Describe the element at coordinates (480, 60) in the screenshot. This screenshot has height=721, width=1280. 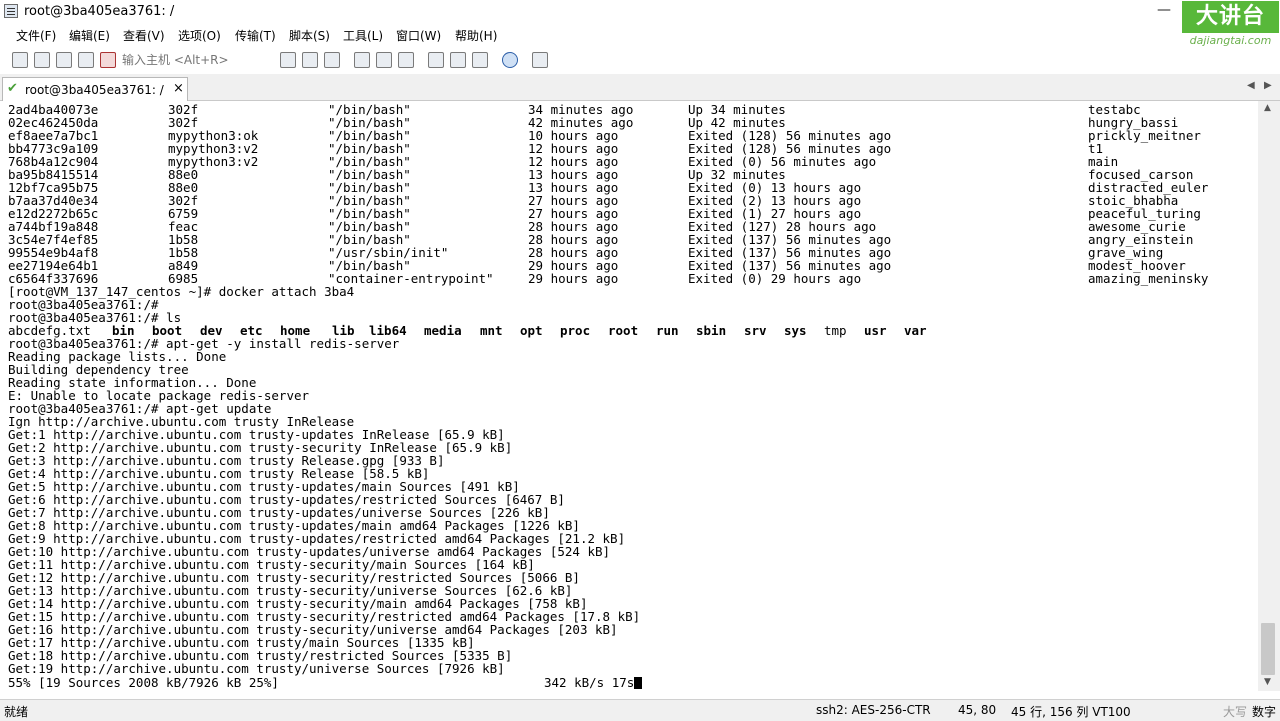
I see `key-icon` at that location.